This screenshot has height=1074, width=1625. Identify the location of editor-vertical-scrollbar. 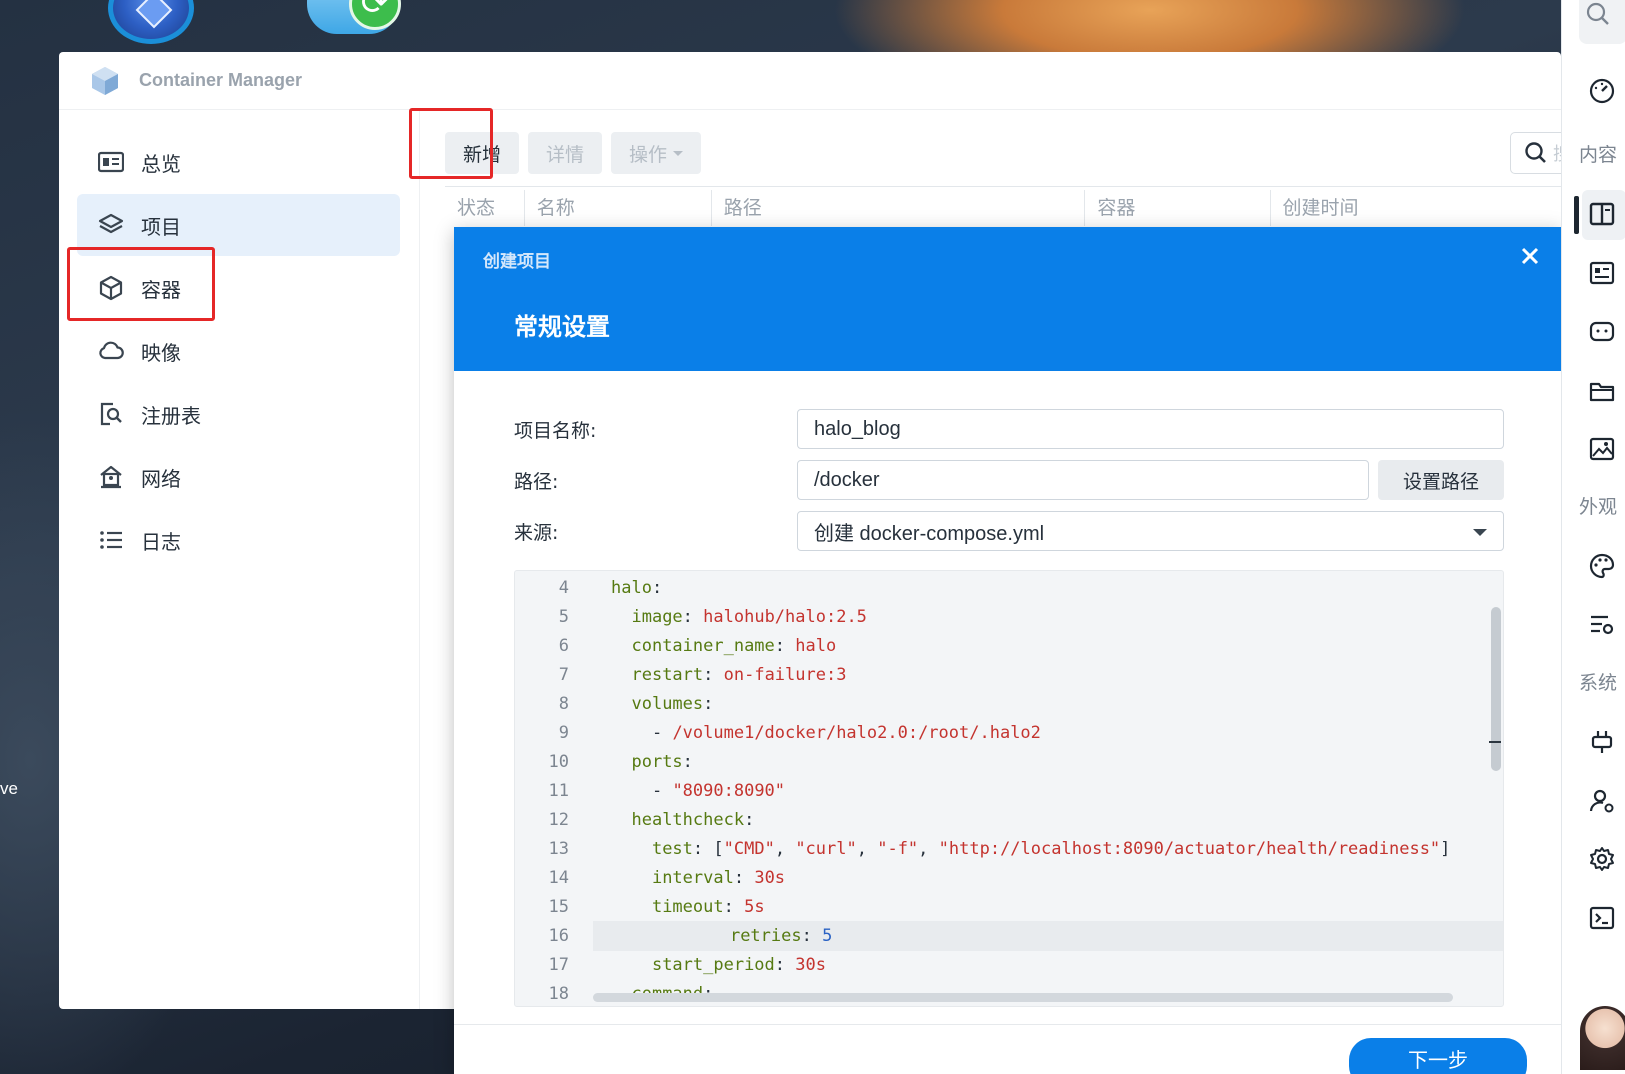
(1496, 689).